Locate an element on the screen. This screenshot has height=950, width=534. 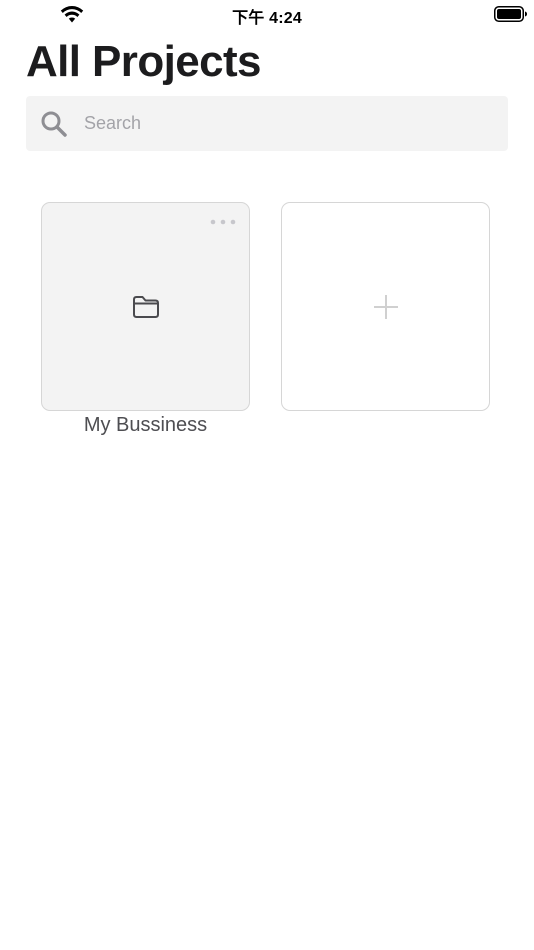
add-project-button is located at coordinates (385, 306).